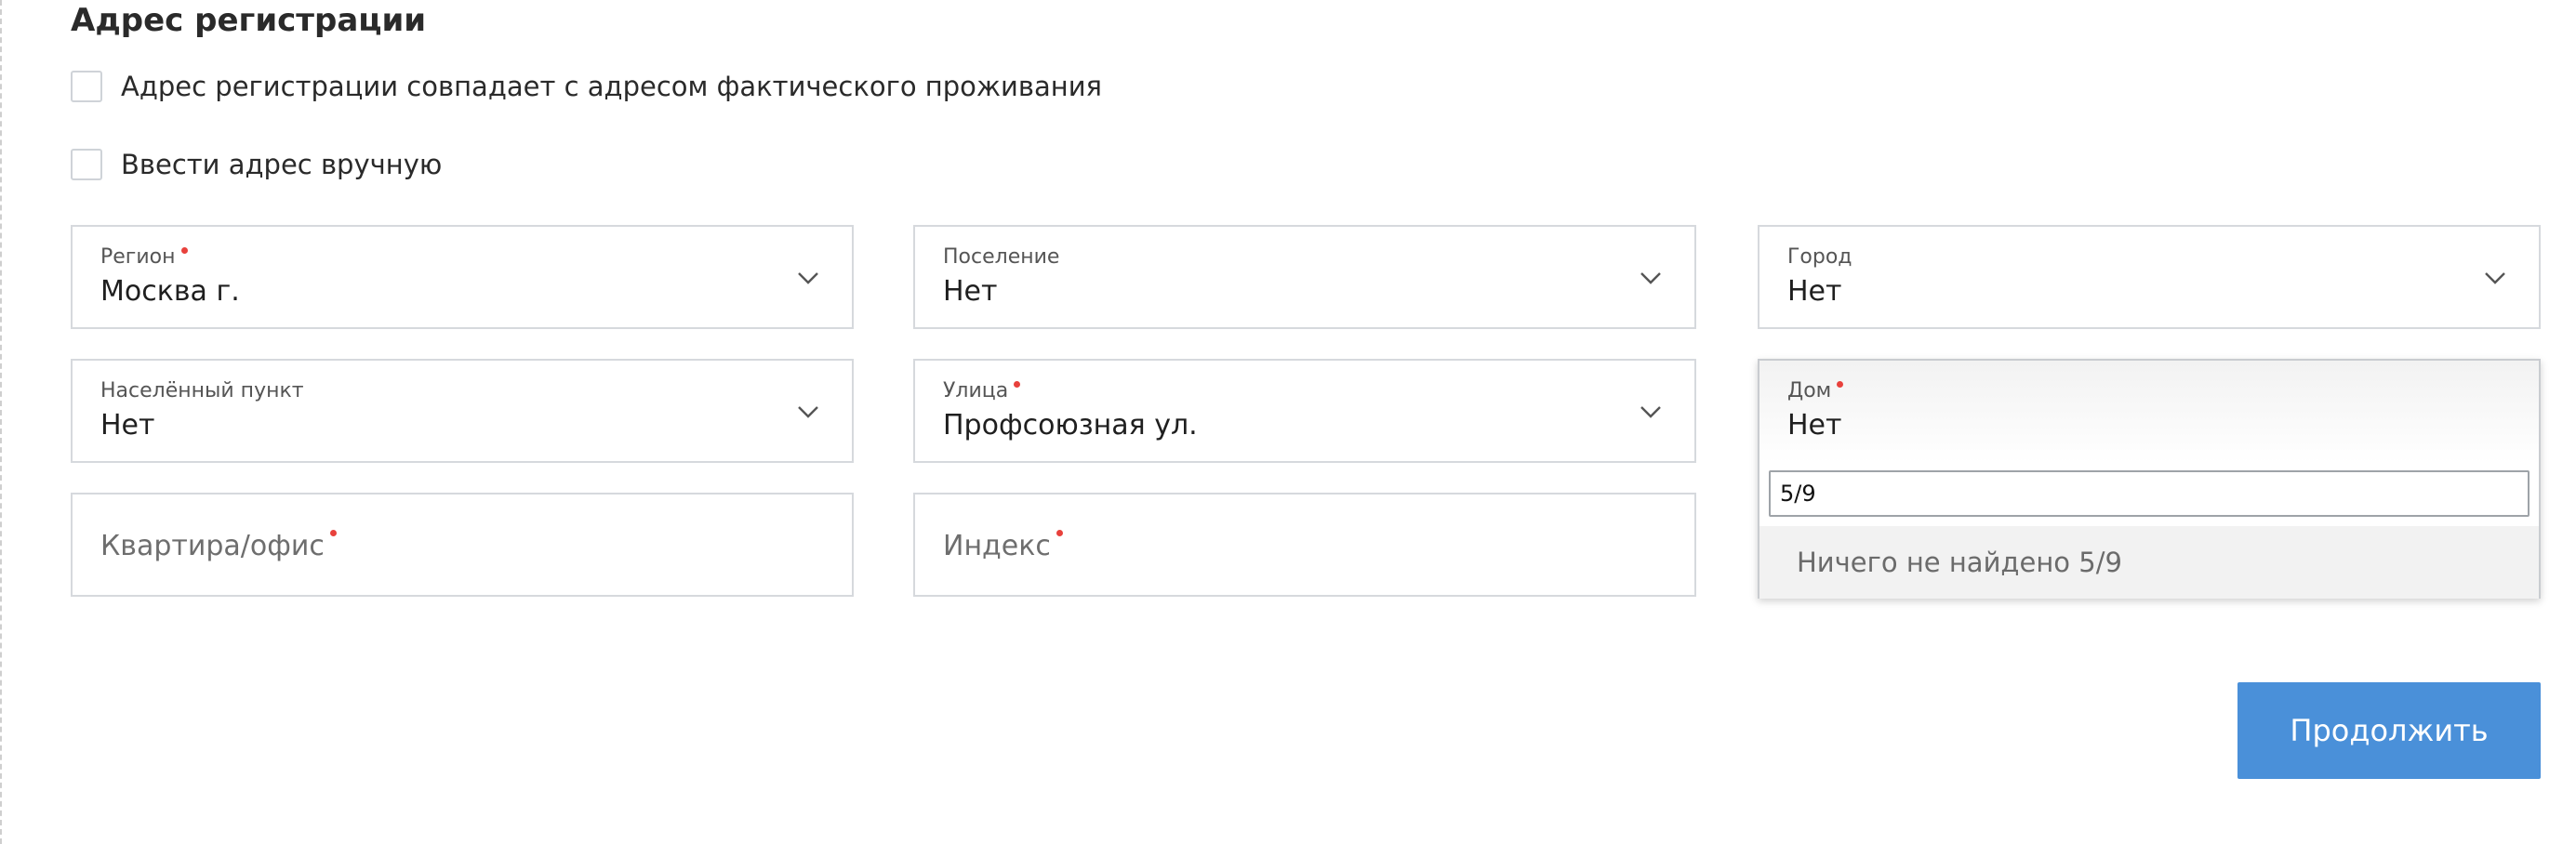 The image size is (2576, 844). What do you see at coordinates (282, 164) in the screenshot?
I see `manual-address-label: Ввести адрес вручную` at bounding box center [282, 164].